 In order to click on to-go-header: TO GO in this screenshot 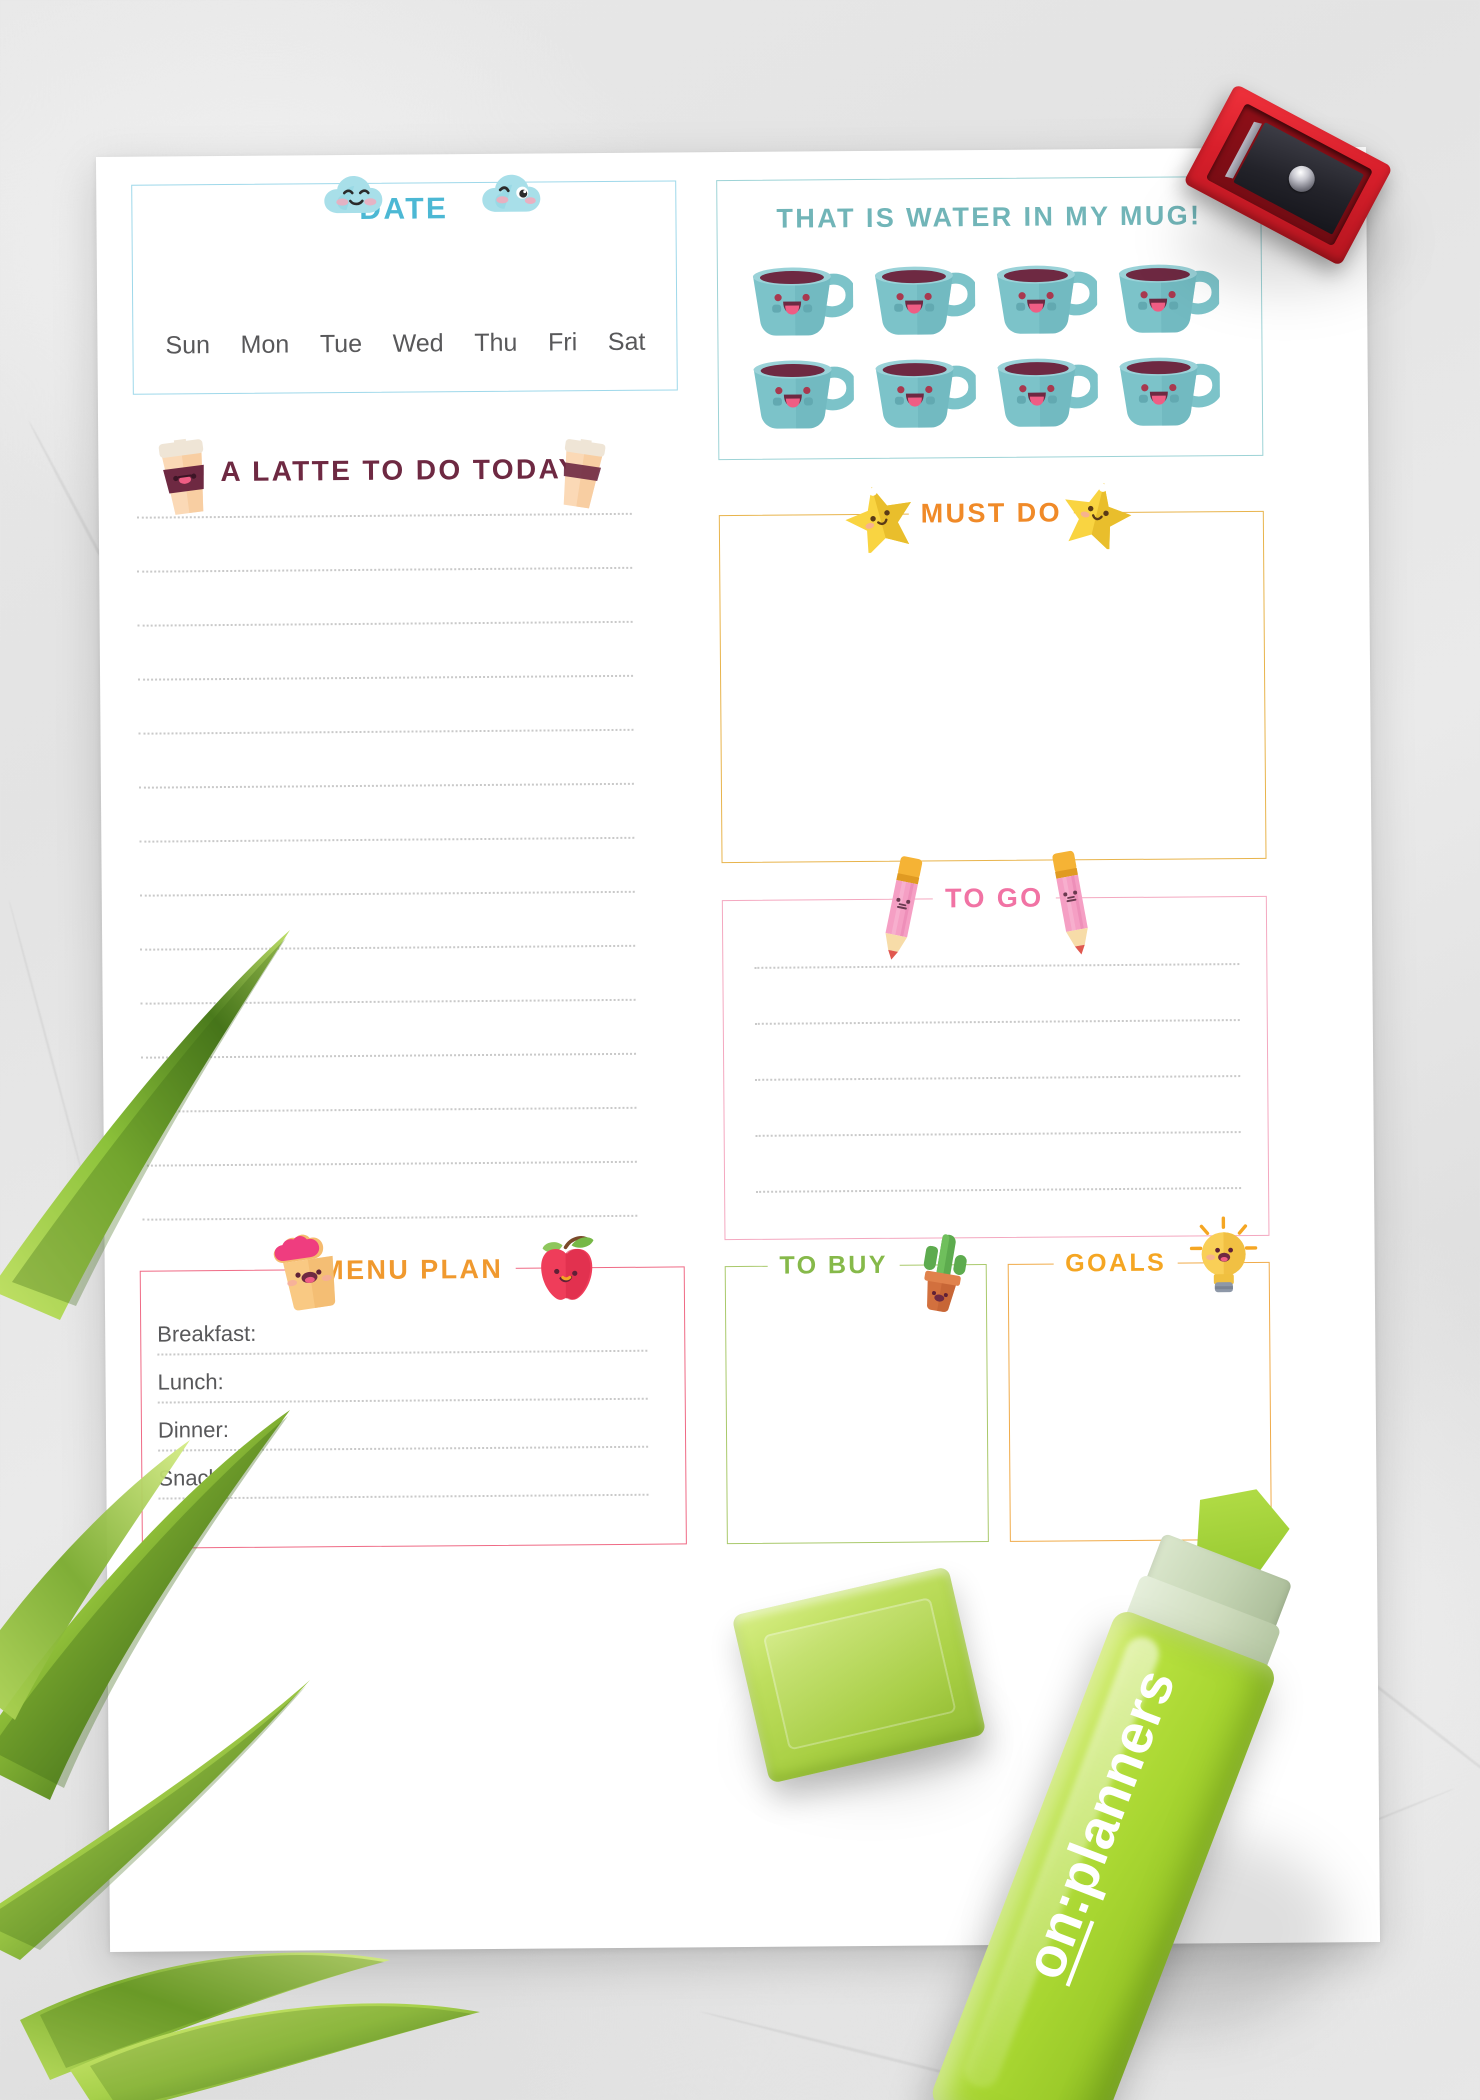, I will do `click(994, 898)`.